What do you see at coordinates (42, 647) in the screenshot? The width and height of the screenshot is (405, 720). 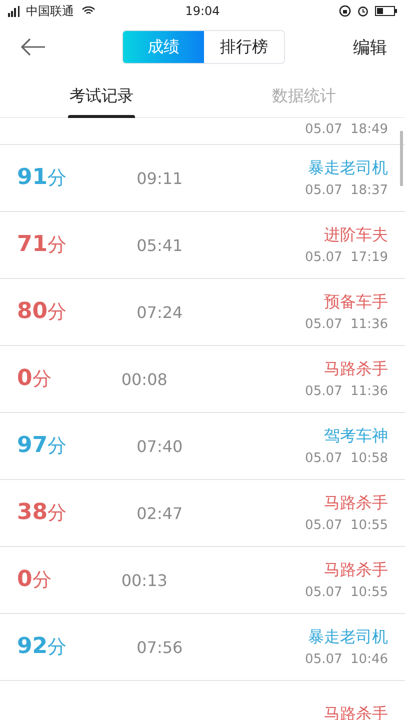 I see `score: 92分` at bounding box center [42, 647].